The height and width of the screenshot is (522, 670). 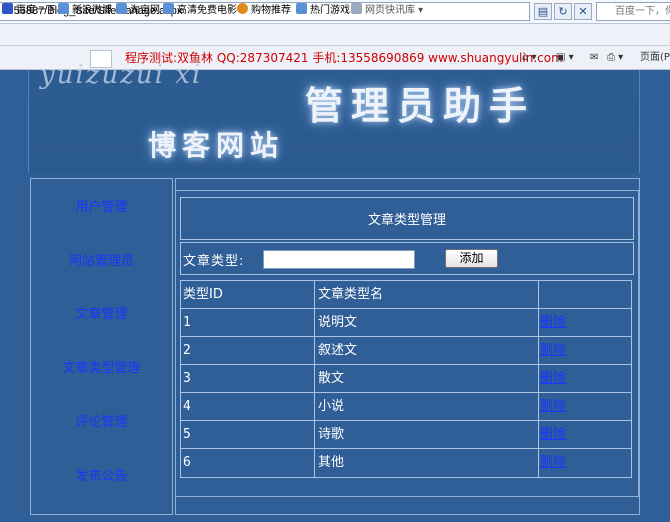 I want to click on fav-label: 购物推荐, so click(x=271, y=10).